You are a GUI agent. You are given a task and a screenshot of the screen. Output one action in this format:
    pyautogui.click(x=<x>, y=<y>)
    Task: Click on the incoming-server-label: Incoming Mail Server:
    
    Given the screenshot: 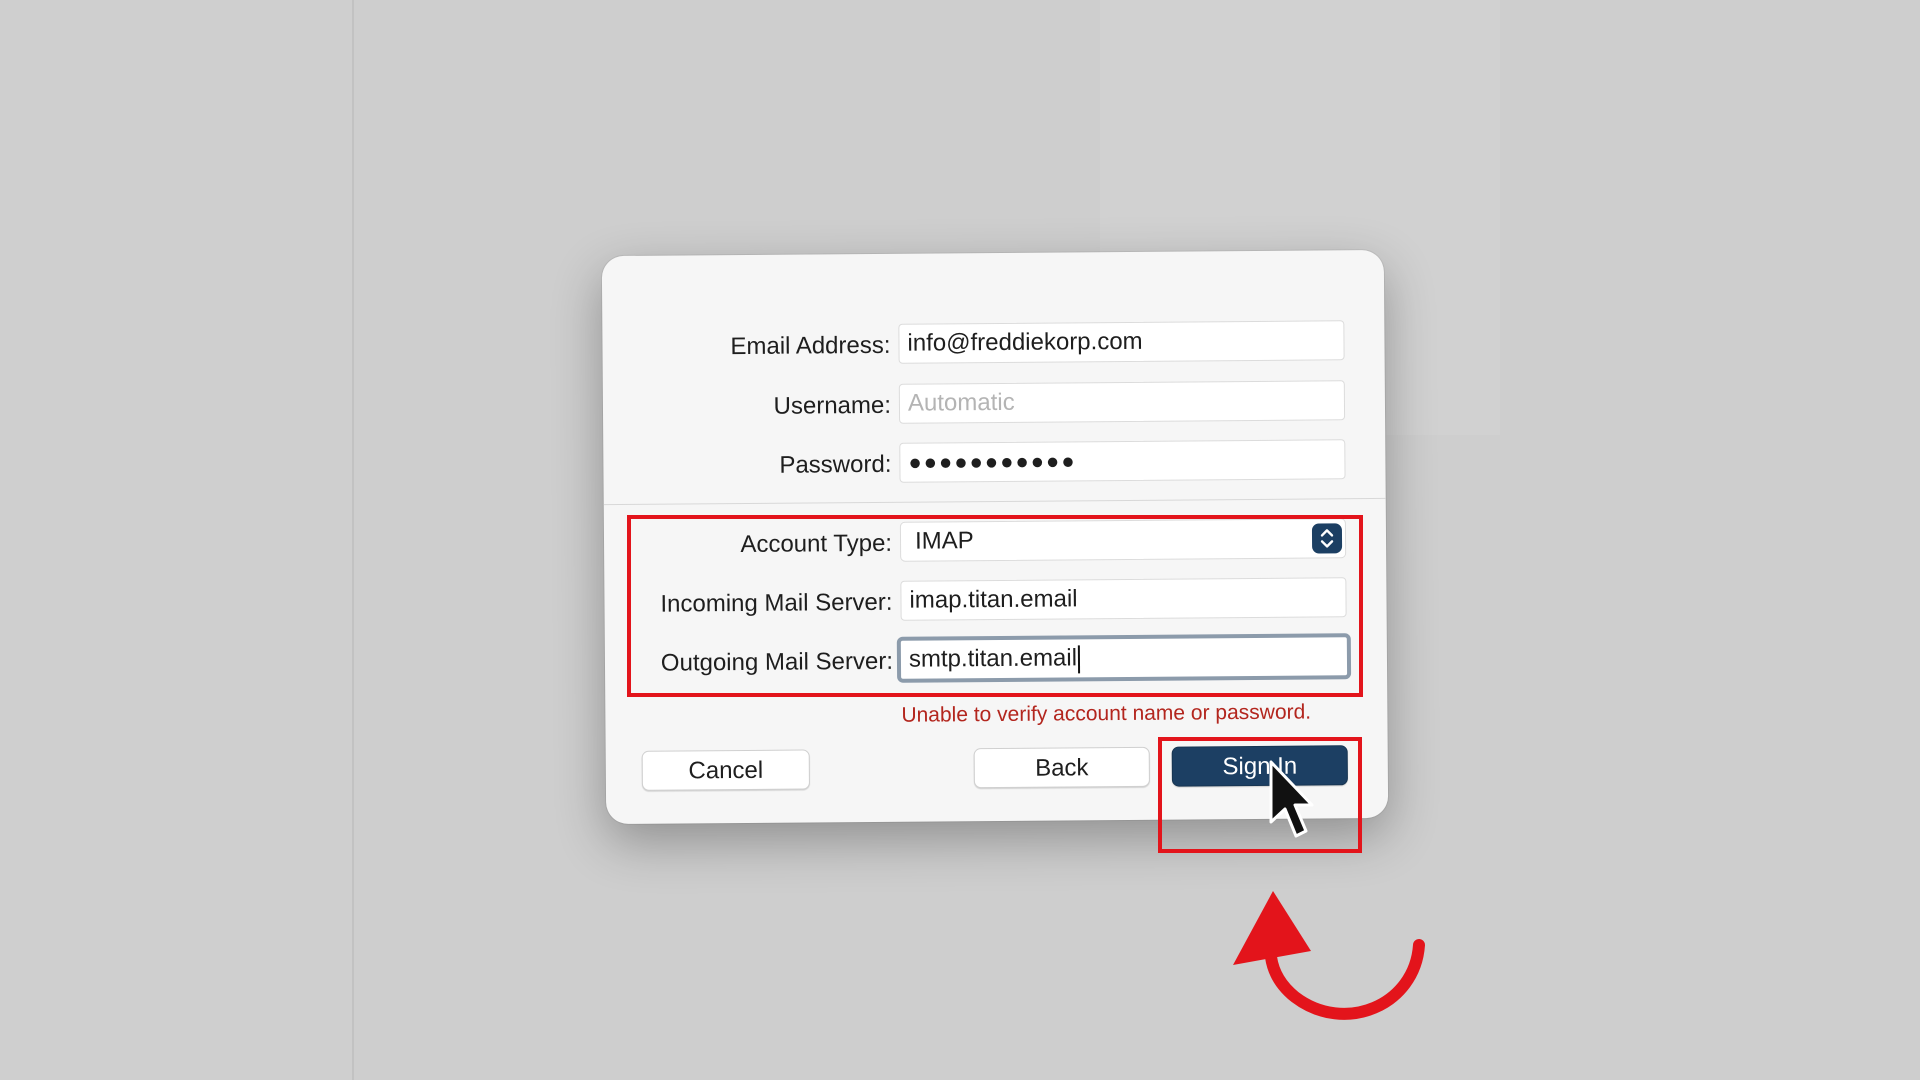 What is the action you would take?
    pyautogui.click(x=776, y=603)
    